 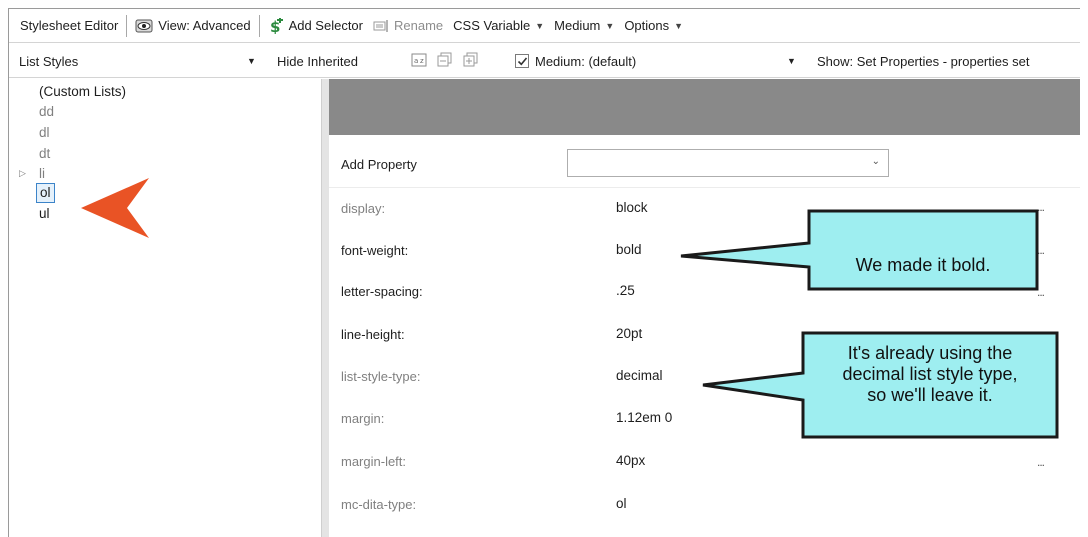 I want to click on hide-inherited-button: Hide Inherited, so click(x=317, y=61).